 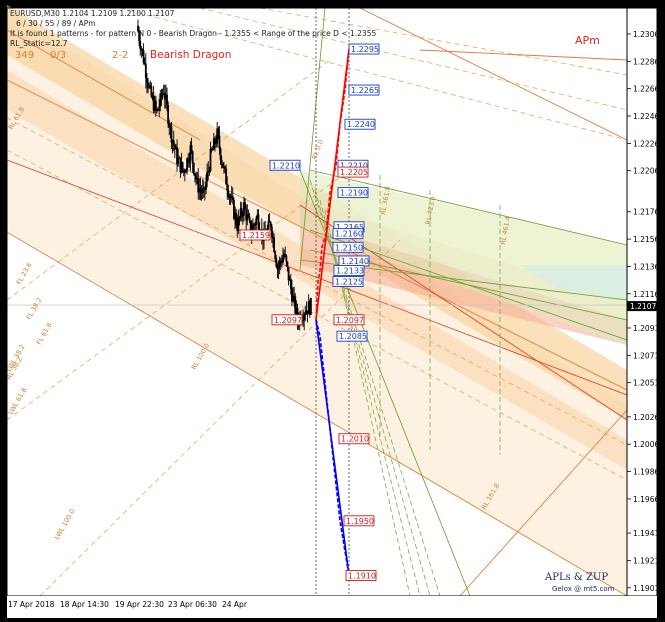 I want to click on blue-tag-12: 1.2085, so click(x=352, y=336).